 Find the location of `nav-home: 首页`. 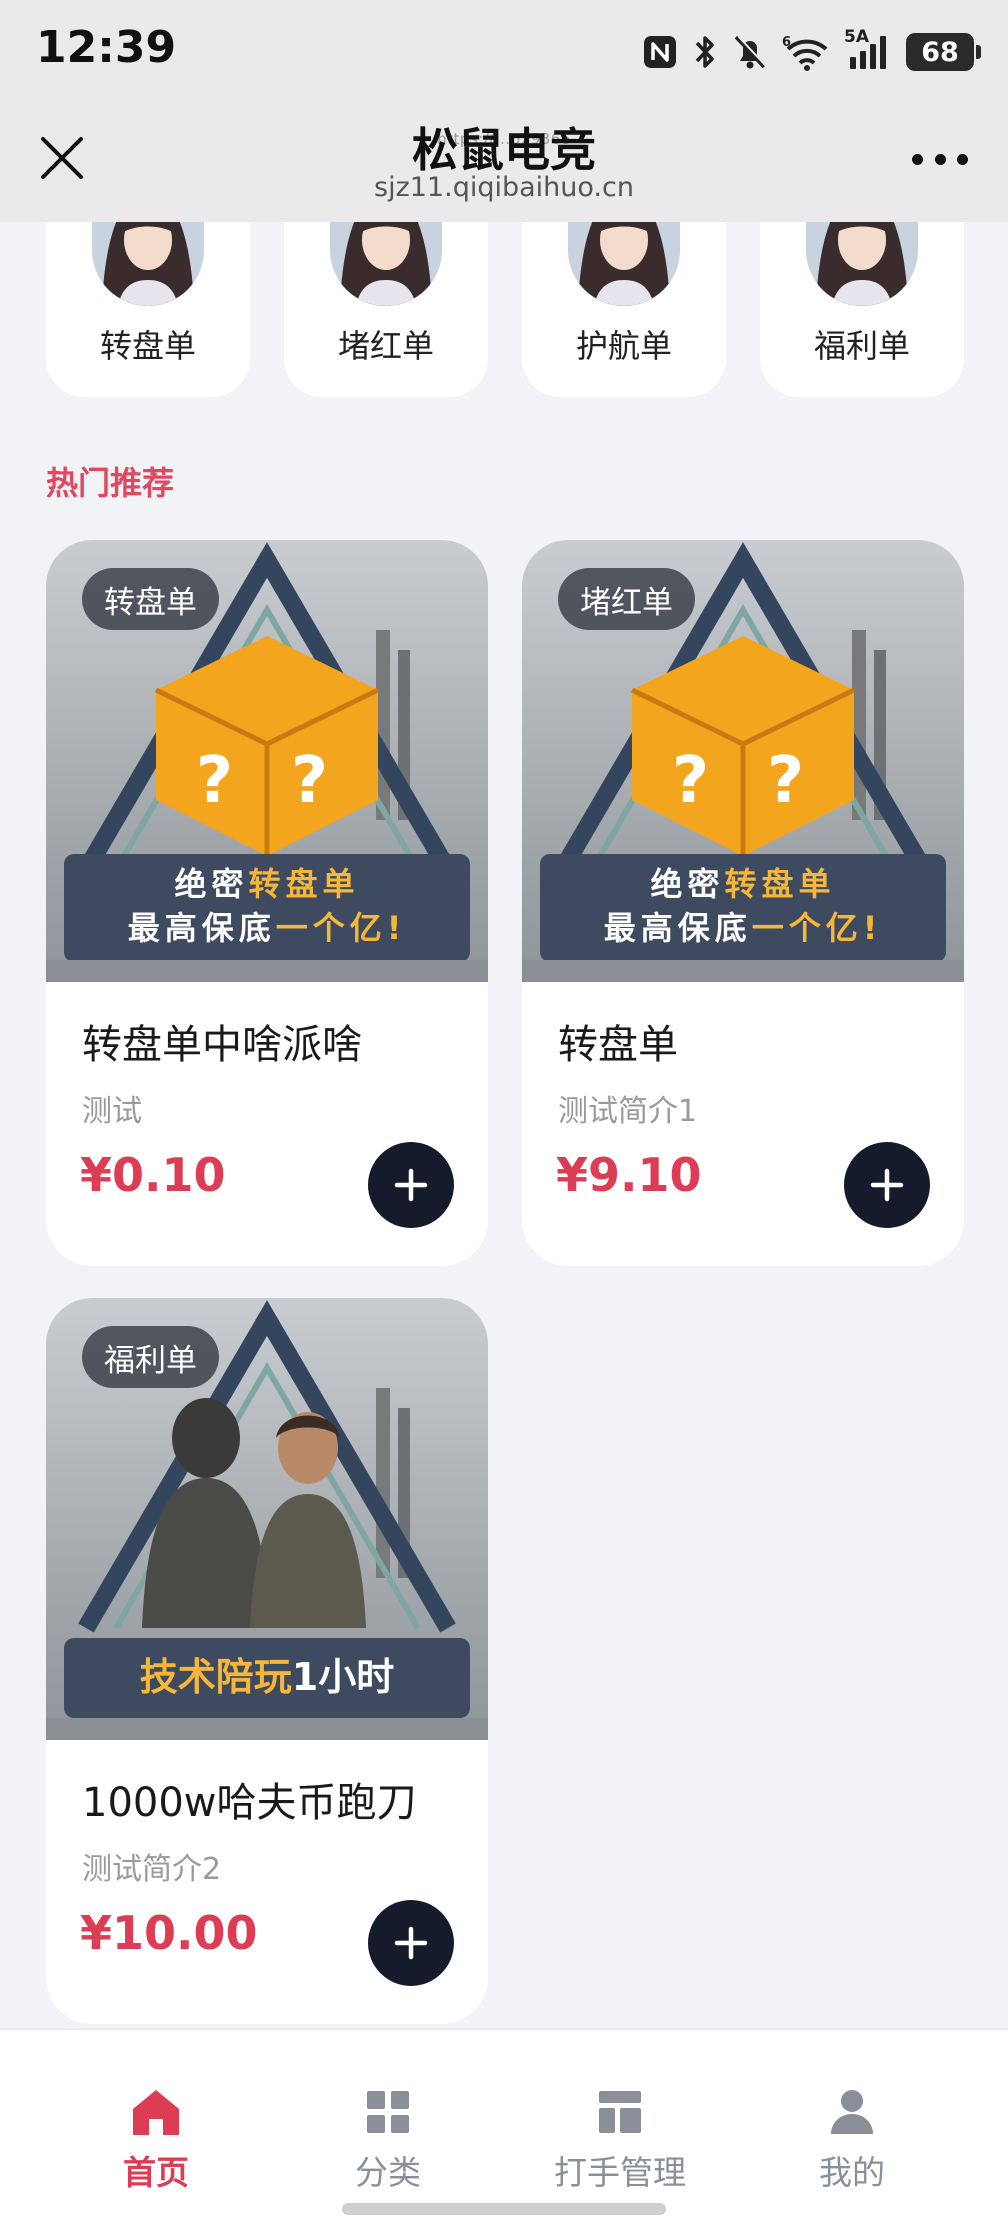

nav-home: 首页 is located at coordinates (156, 2139).